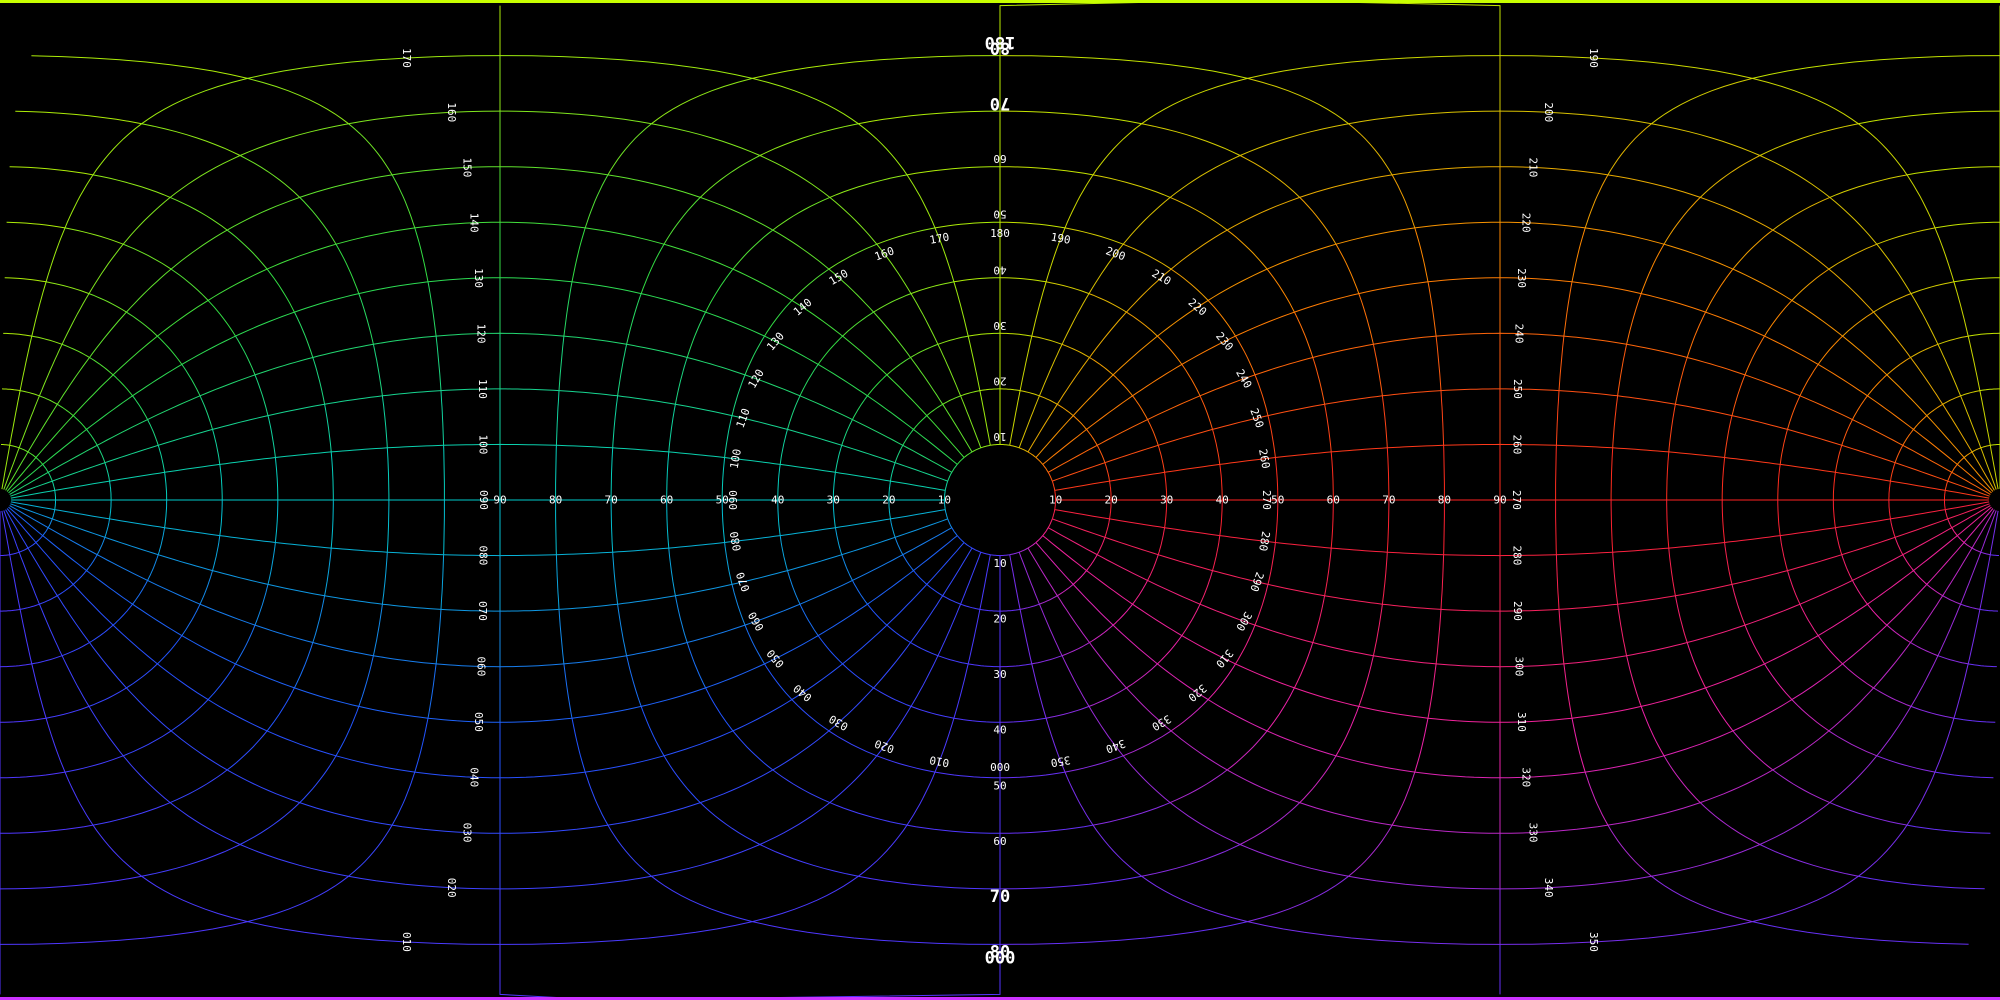 Image resolution: width=2000 pixels, height=1000 pixels. Describe the element at coordinates (756, 621) in the screenshot. I see `azimuth-label-inner: 060` at that location.